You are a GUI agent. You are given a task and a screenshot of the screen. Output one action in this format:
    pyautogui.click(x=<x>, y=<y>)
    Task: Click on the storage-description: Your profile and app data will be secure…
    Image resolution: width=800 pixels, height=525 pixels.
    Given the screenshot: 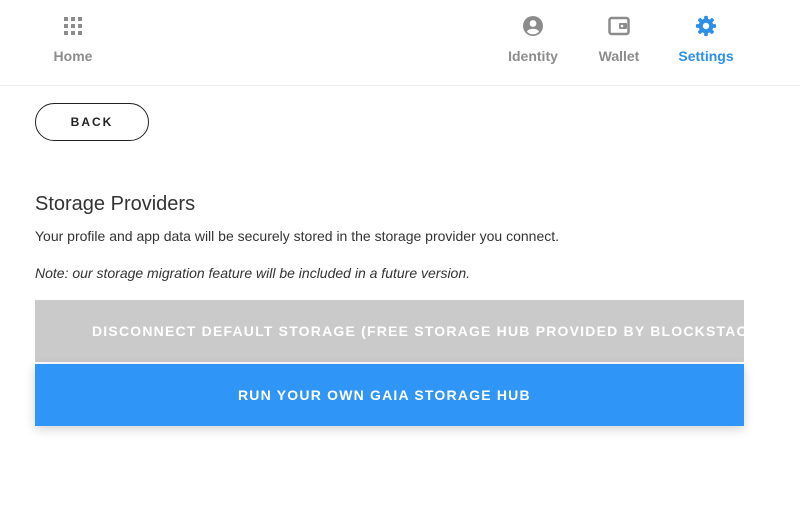 What is the action you would take?
    pyautogui.click(x=297, y=236)
    